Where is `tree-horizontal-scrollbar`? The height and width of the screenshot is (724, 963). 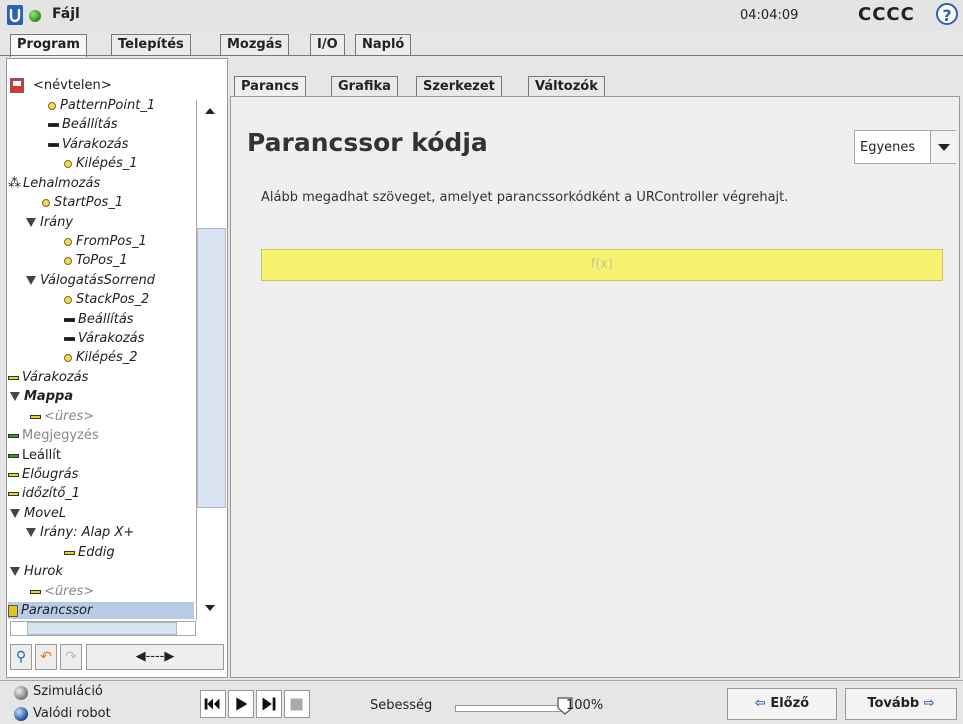 tree-horizontal-scrollbar is located at coordinates (103, 628).